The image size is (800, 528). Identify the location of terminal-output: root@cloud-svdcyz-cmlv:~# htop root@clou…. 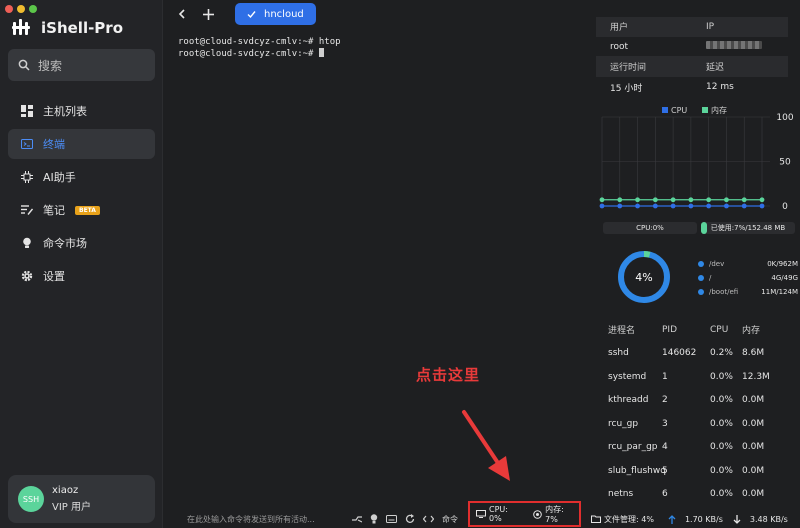
(259, 48).